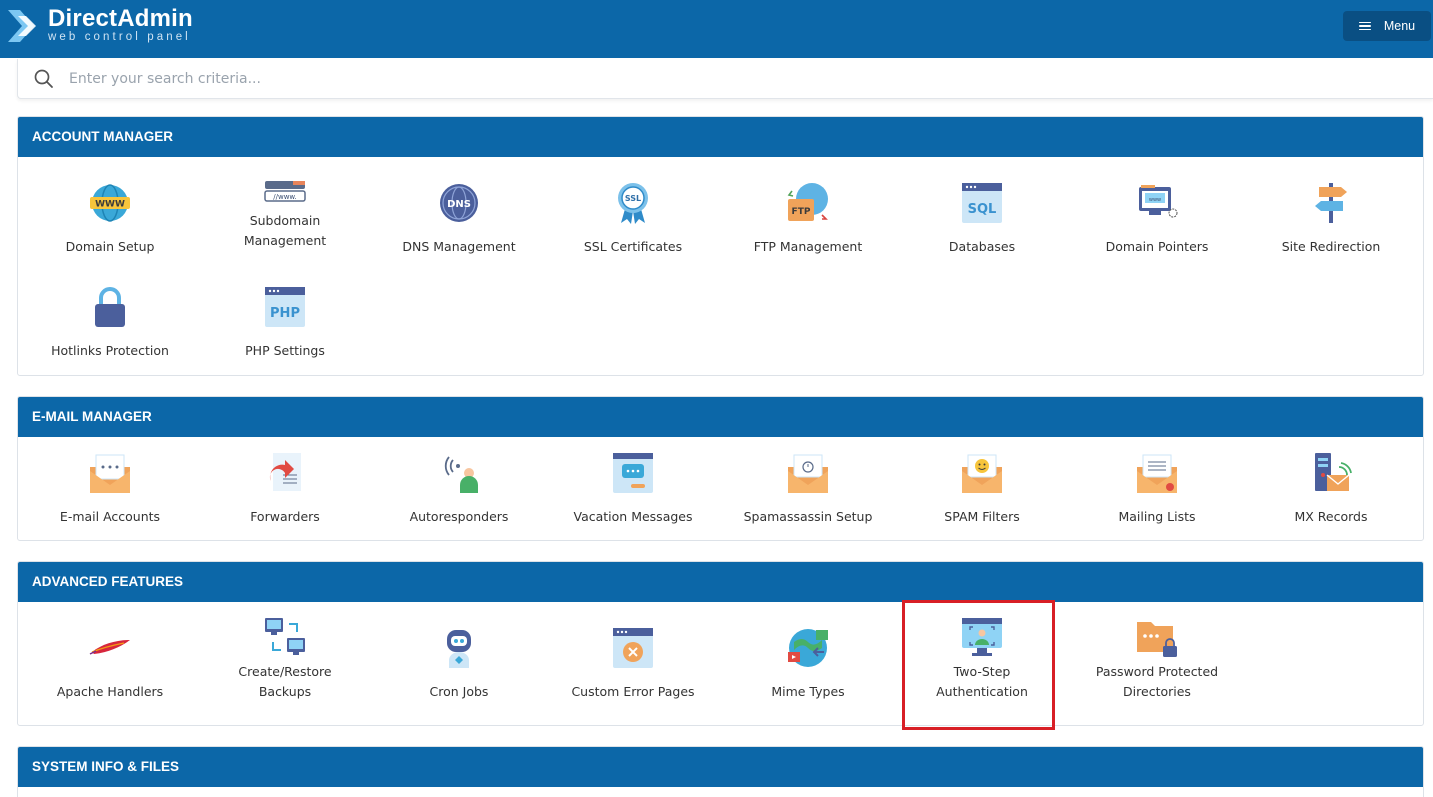  Describe the element at coordinates (285, 516) in the screenshot. I see `item-label: Forwarders` at that location.